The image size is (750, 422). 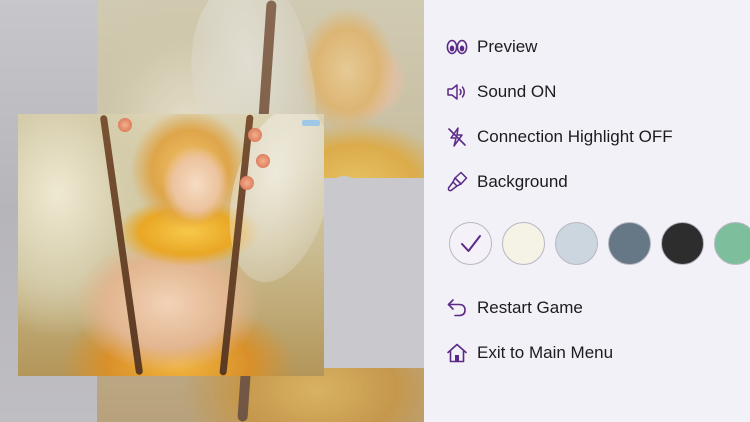 I want to click on fairy-wing-image, so click(x=268, y=203).